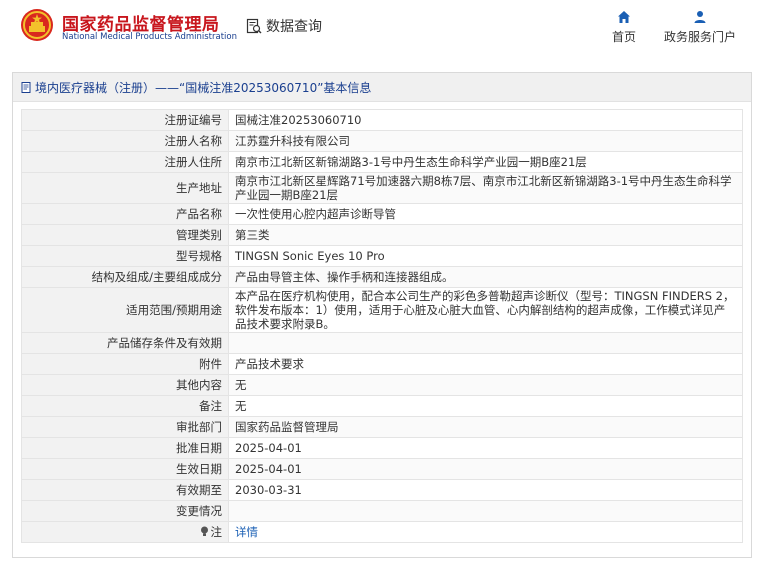 This screenshot has height=564, width=762. I want to click on row-label: 产品名称, so click(125, 214).